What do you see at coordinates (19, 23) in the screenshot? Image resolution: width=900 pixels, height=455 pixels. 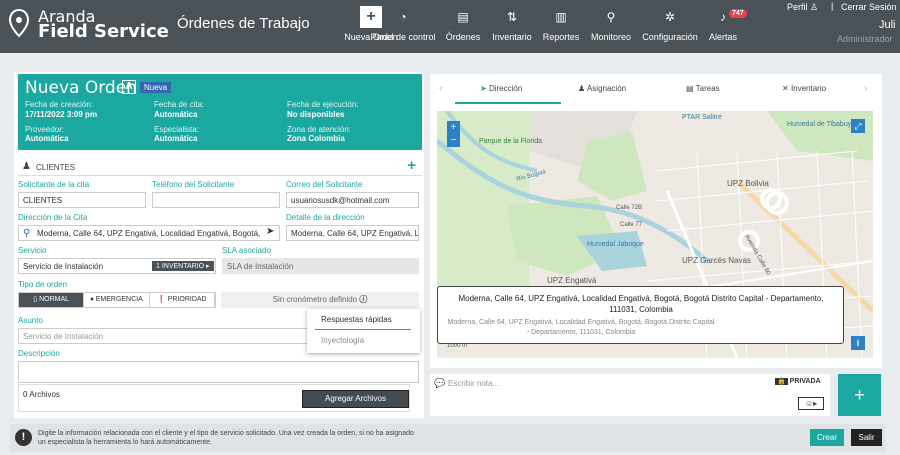 I see `logo-icon` at bounding box center [19, 23].